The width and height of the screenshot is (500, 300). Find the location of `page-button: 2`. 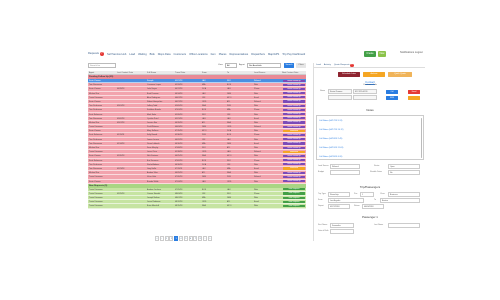

page-button: 2 is located at coordinates (171, 238).